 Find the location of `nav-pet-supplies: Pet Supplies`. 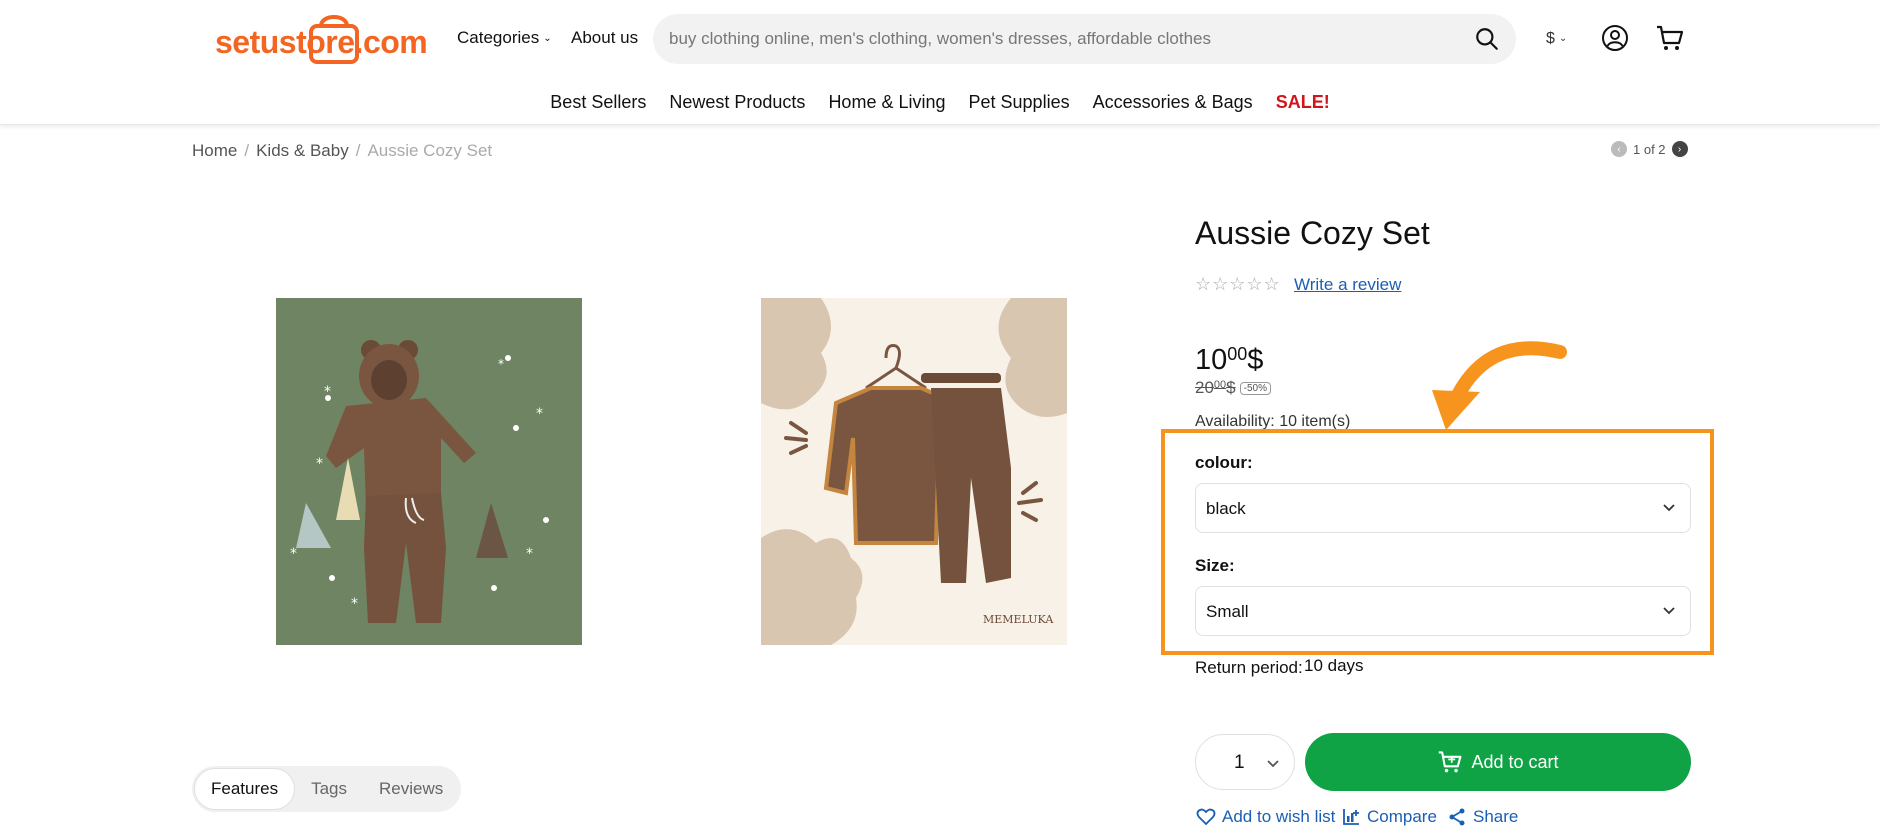

nav-pet-supplies: Pet Supplies is located at coordinates (1019, 102).